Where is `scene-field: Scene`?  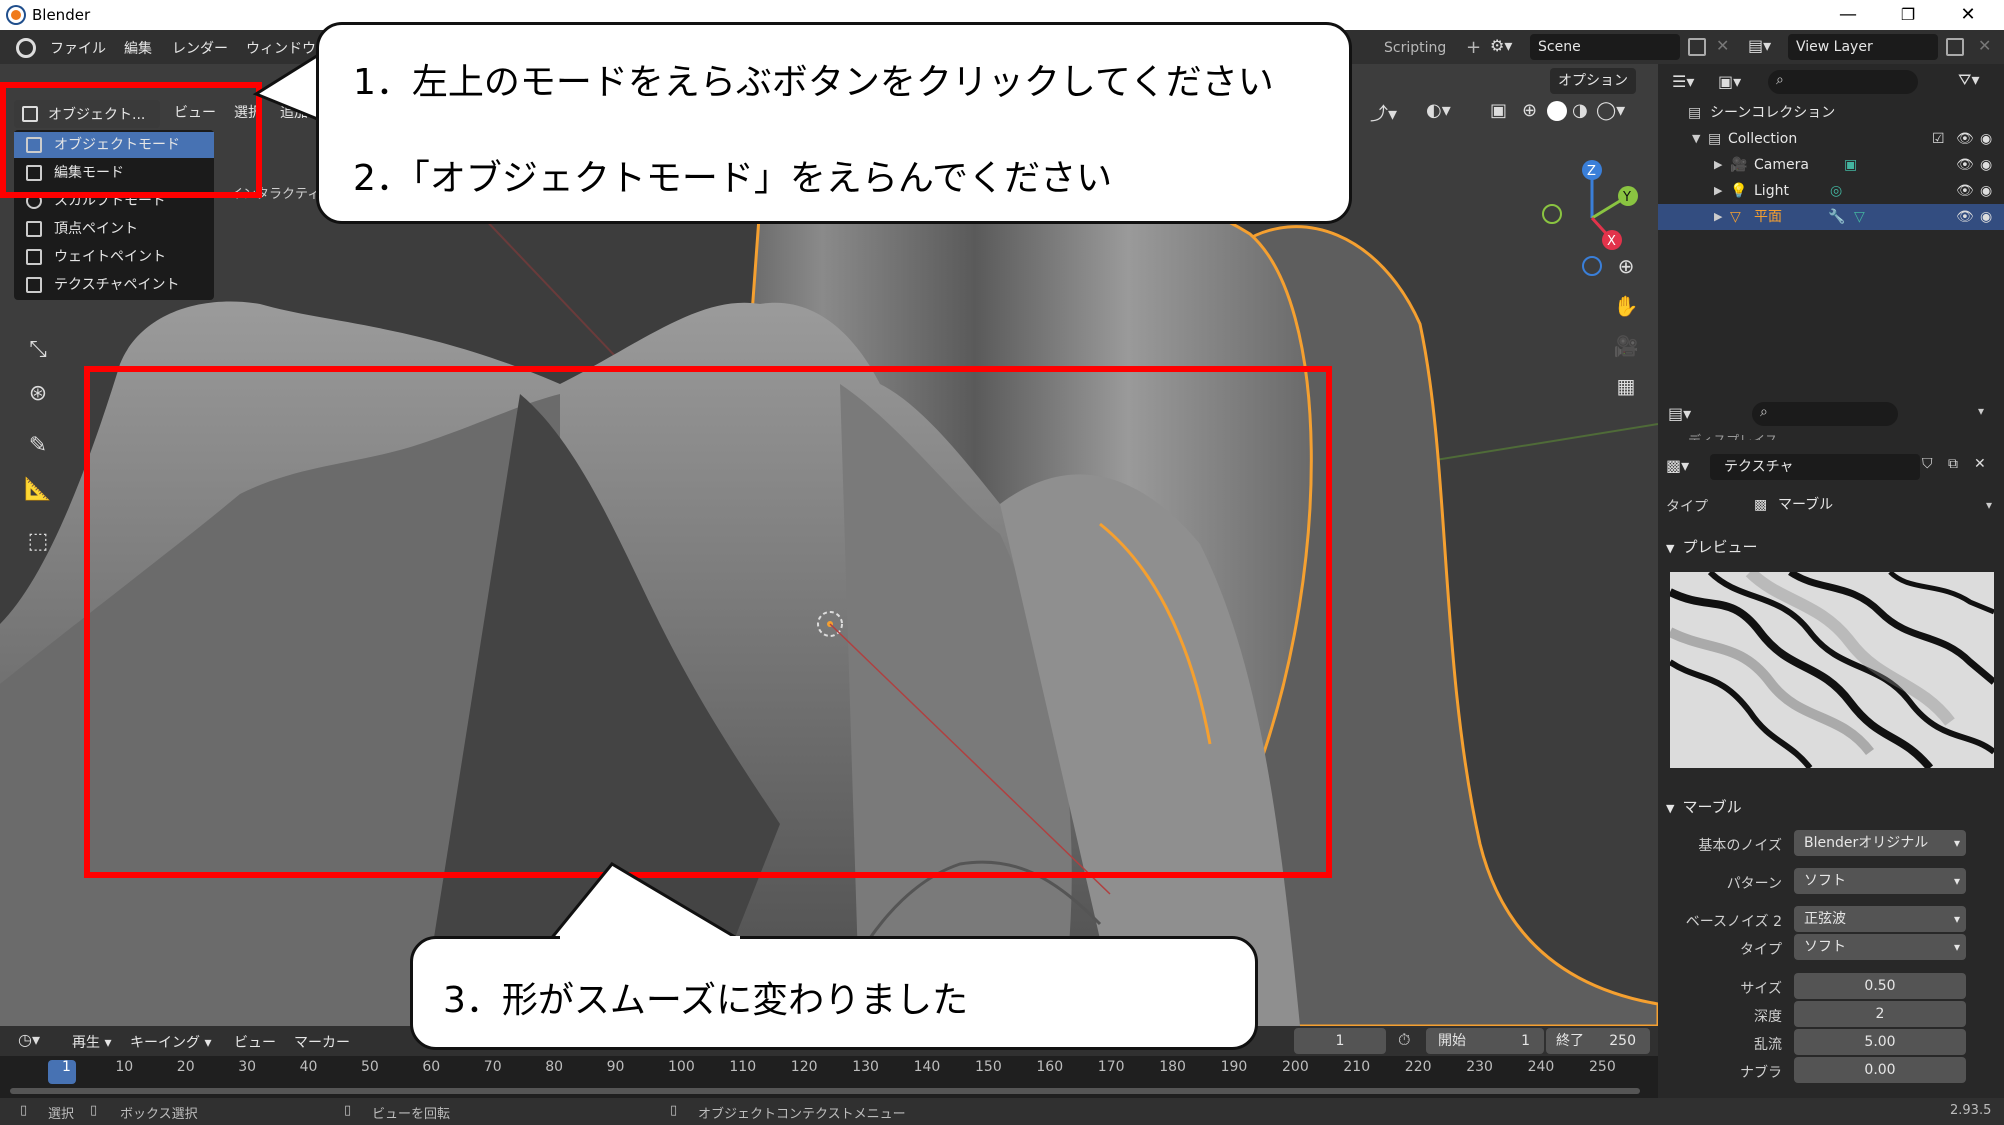
scene-field: Scene is located at coordinates (1605, 47).